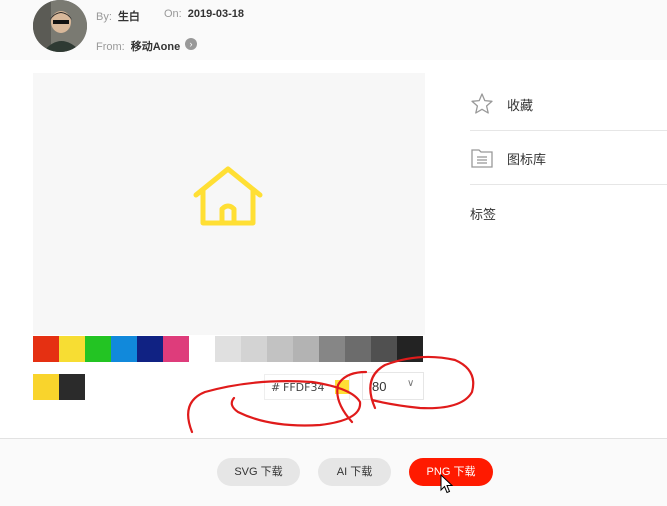 This screenshot has width=667, height=506. I want to click on source-link: 移动Aone, so click(156, 47).